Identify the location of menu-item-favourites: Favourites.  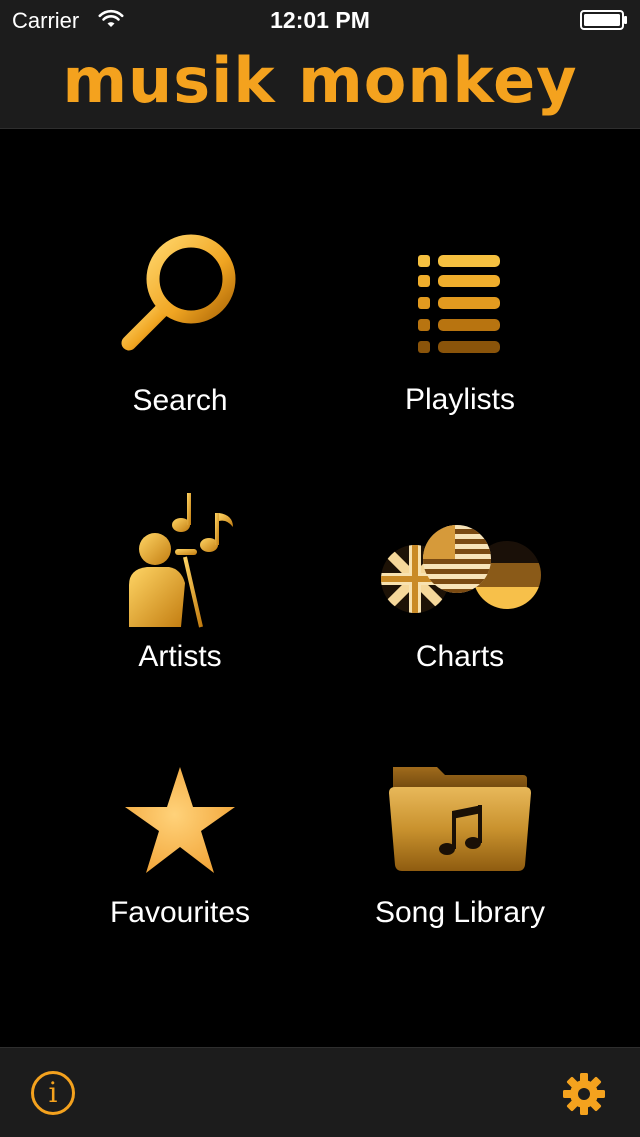
(180, 869).